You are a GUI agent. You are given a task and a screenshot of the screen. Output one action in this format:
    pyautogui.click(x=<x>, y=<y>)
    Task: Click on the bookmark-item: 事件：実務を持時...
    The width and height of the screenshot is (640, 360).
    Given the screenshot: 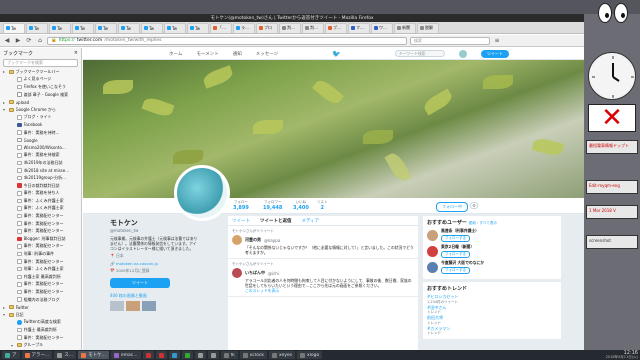 What is the action you would take?
    pyautogui.click(x=40, y=133)
    